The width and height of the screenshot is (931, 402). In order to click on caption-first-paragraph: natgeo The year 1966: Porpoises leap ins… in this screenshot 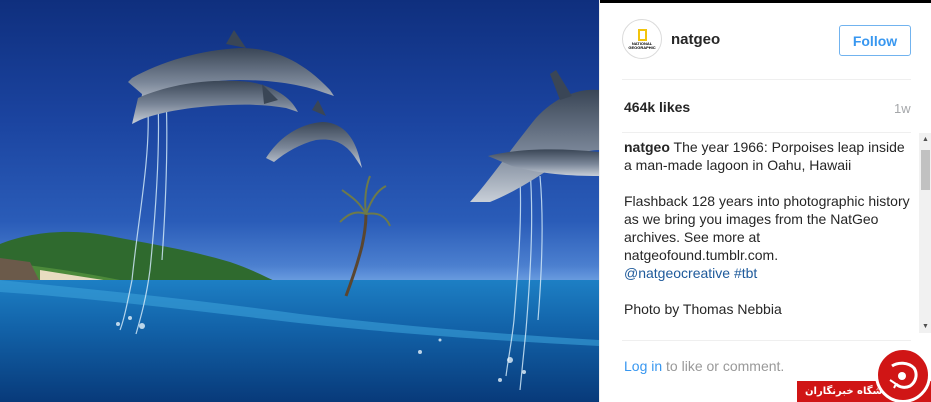, I will do `click(769, 156)`.